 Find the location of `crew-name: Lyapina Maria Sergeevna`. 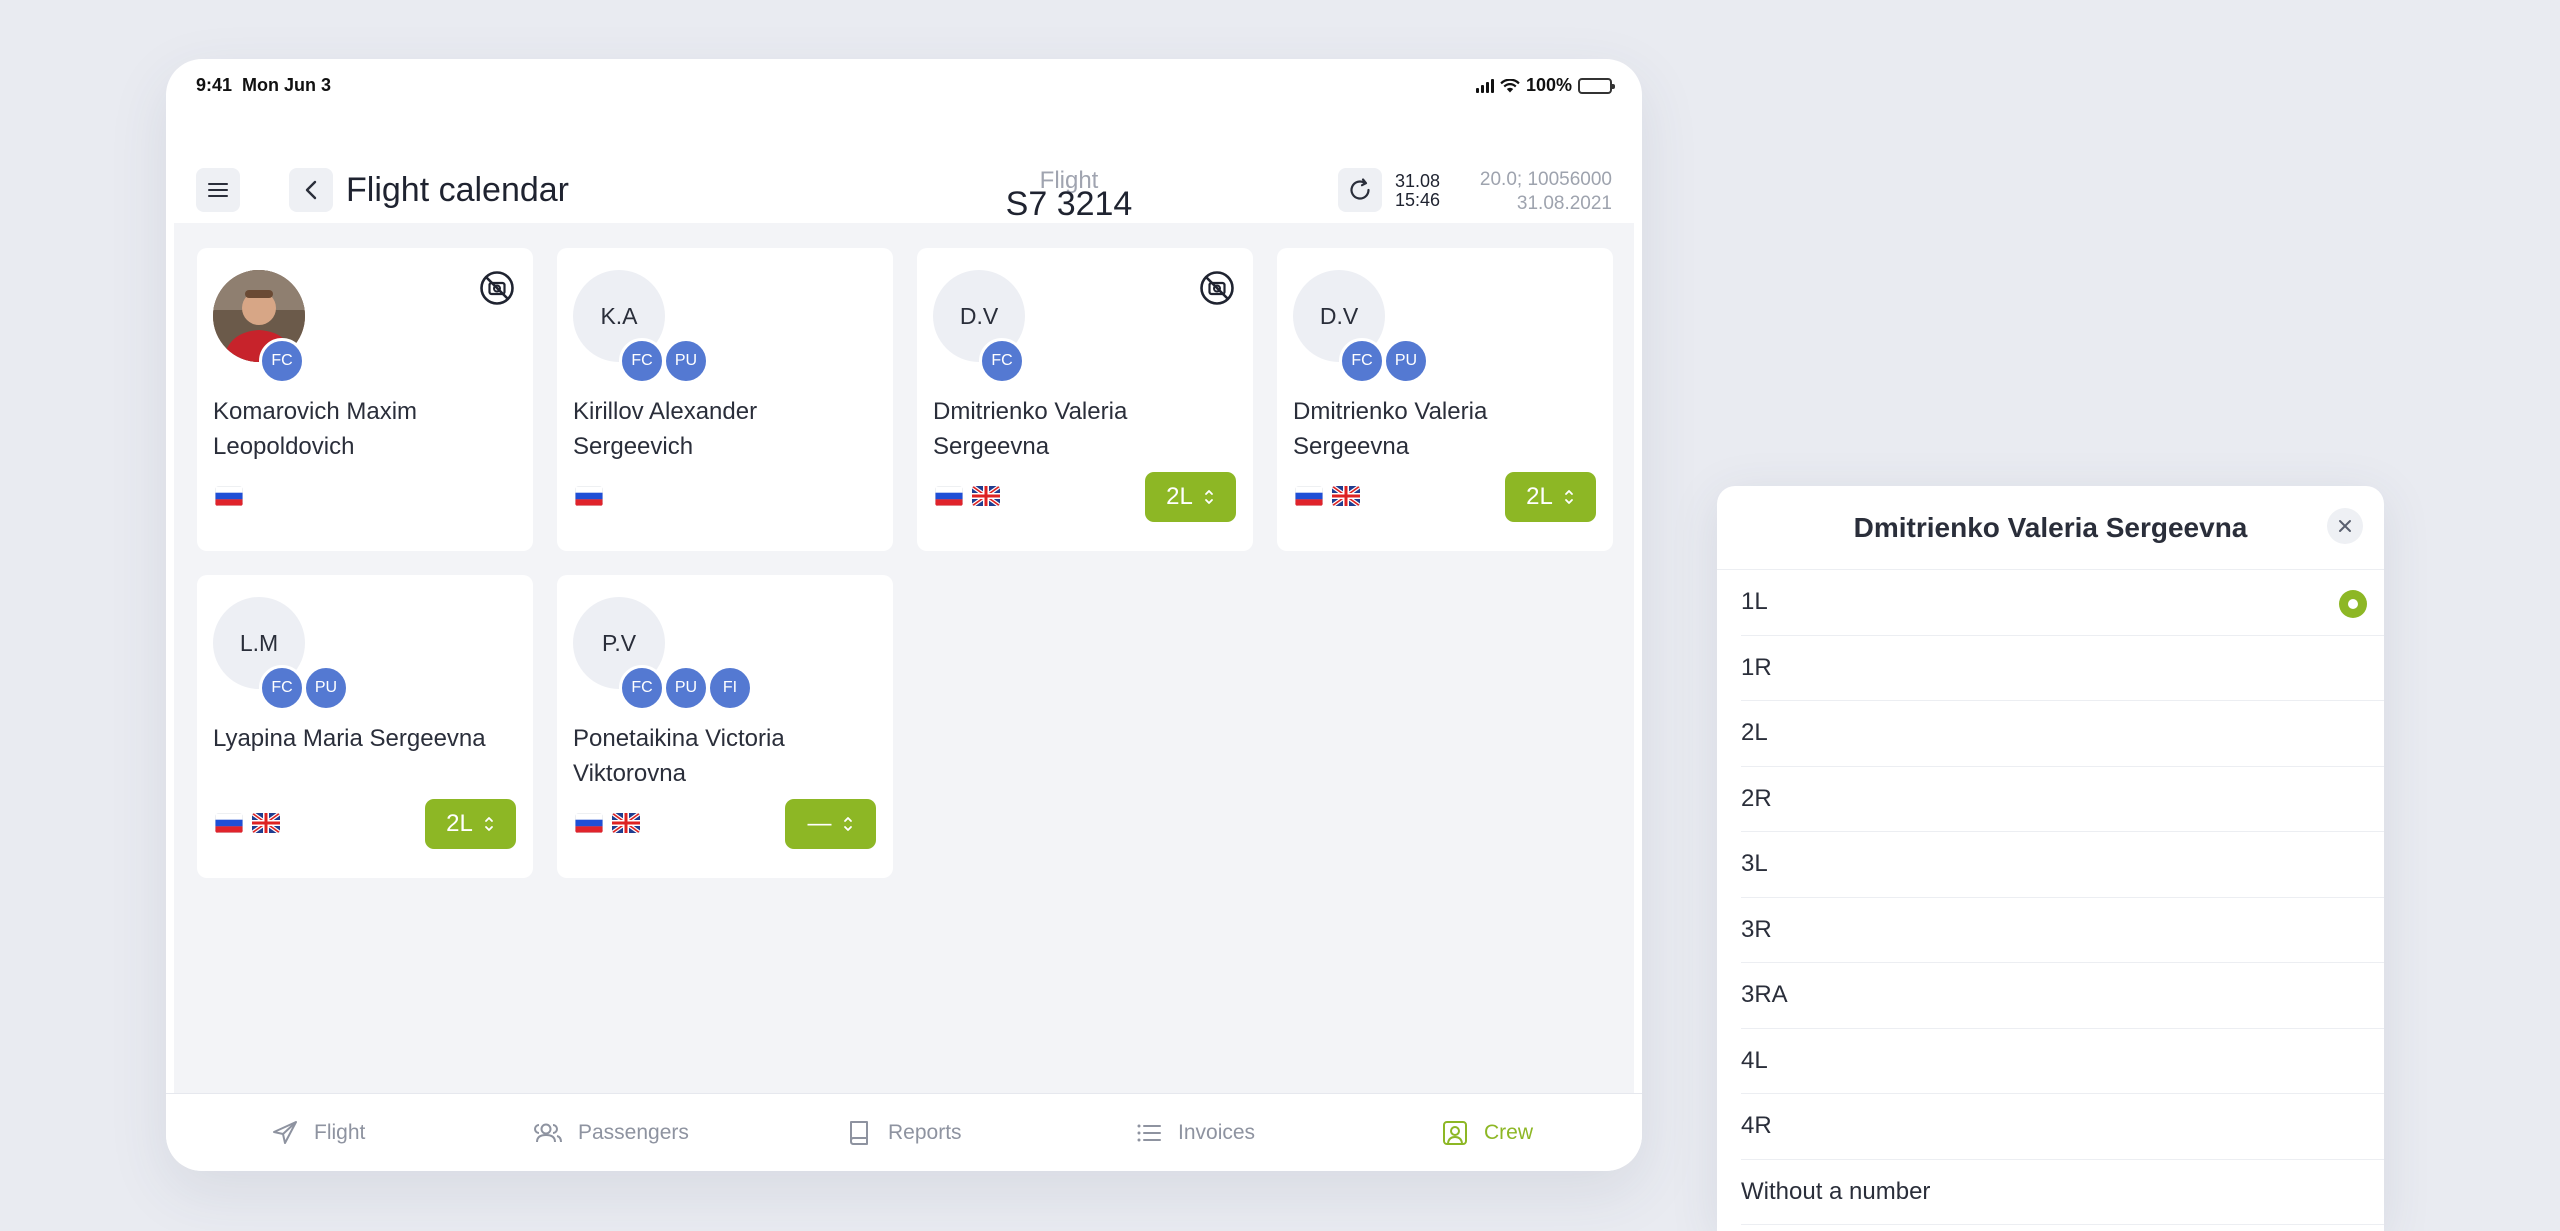

crew-name: Lyapina Maria Sergeevna is located at coordinates (349, 738).